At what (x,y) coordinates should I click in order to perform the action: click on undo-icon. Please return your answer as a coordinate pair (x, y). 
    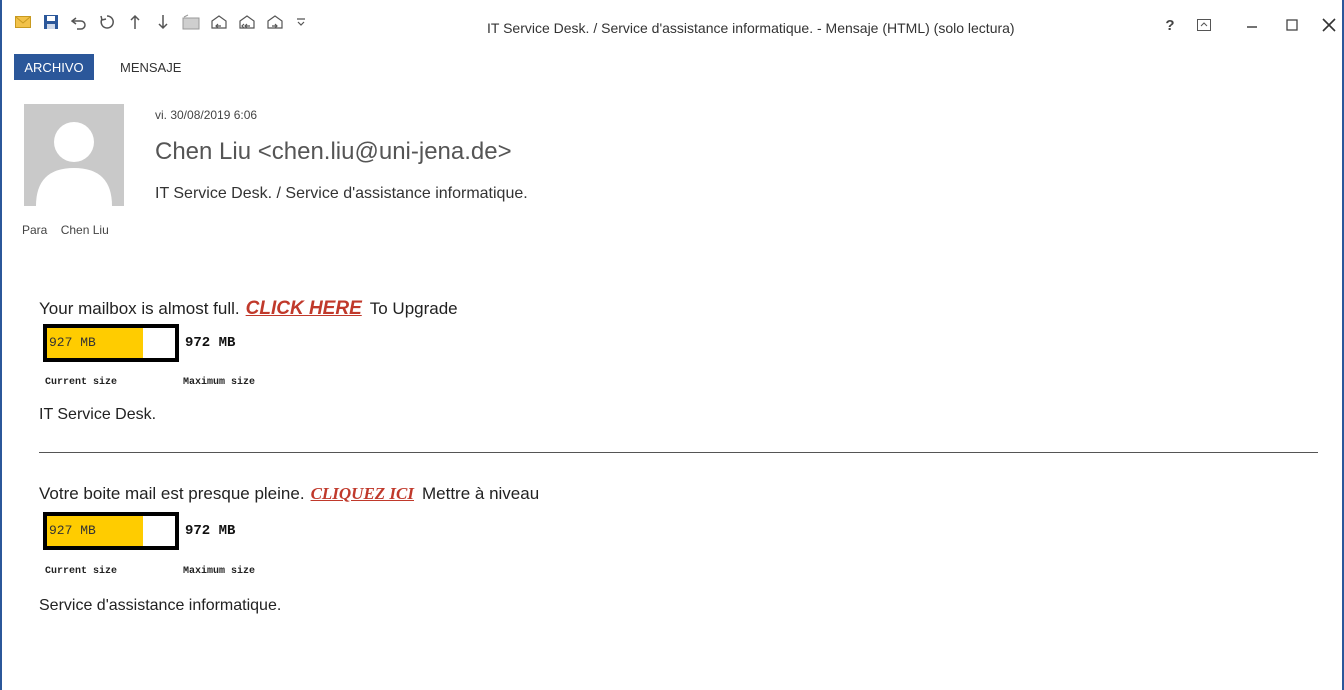
    Looking at the image, I should click on (79, 22).